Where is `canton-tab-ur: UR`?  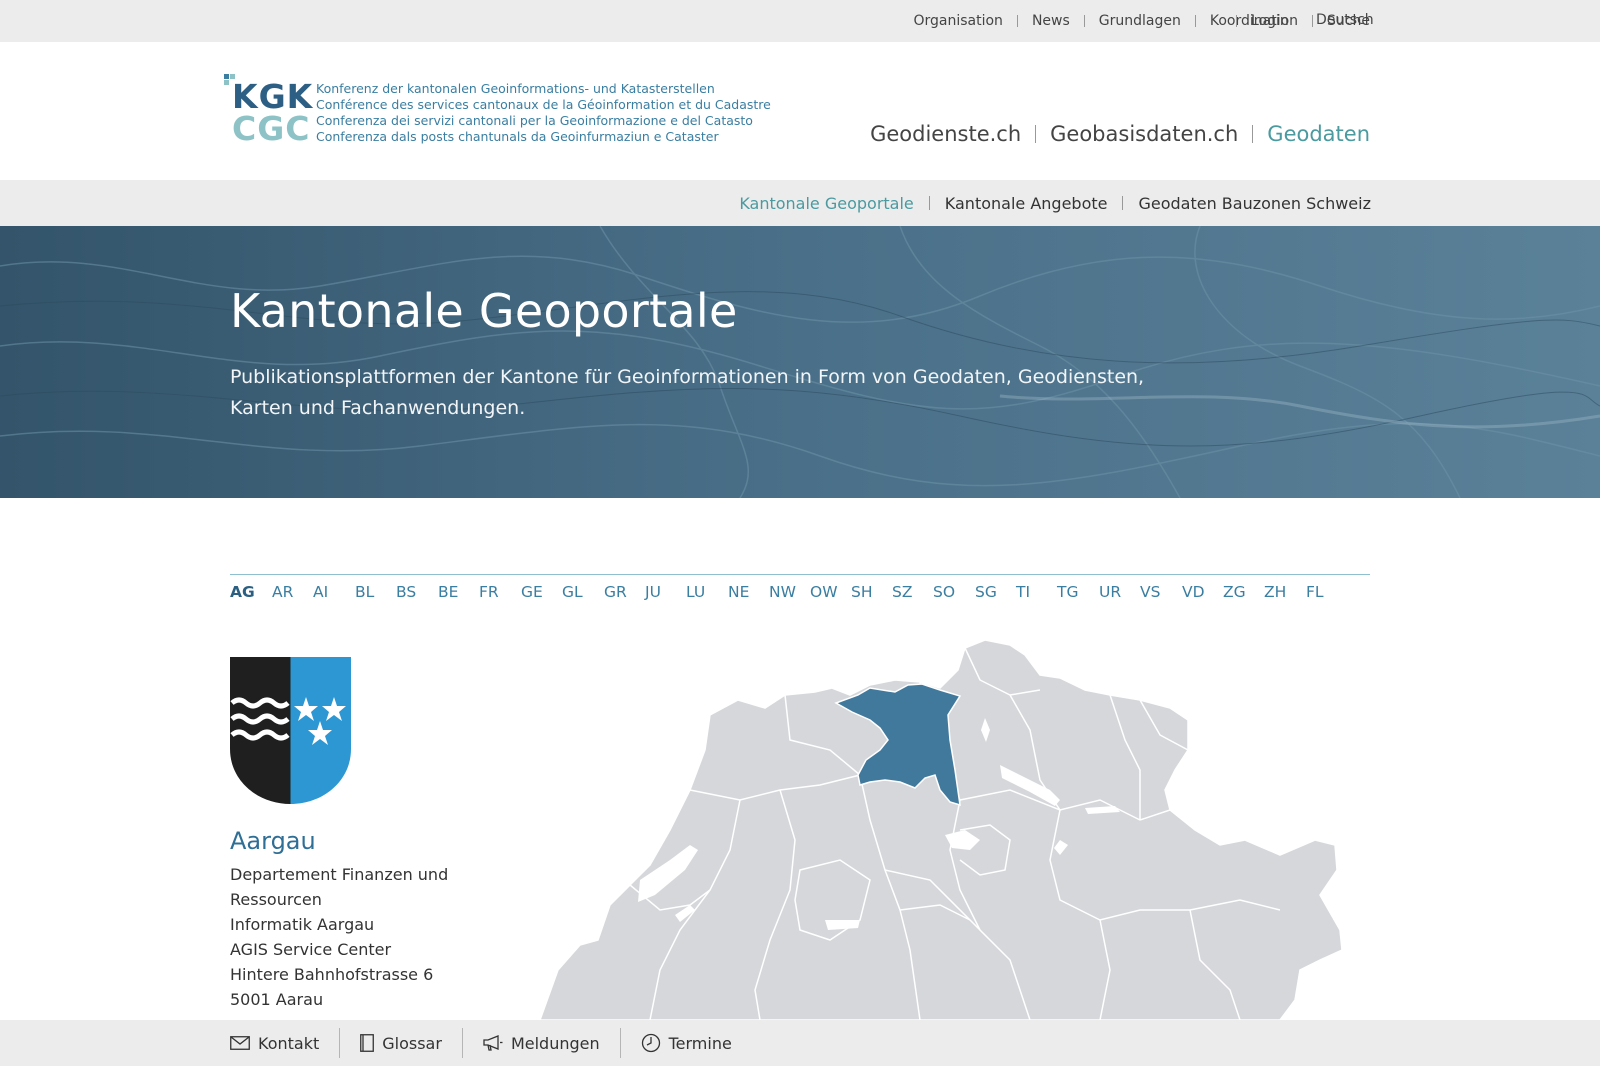
canton-tab-ur: UR is located at coordinates (1110, 592).